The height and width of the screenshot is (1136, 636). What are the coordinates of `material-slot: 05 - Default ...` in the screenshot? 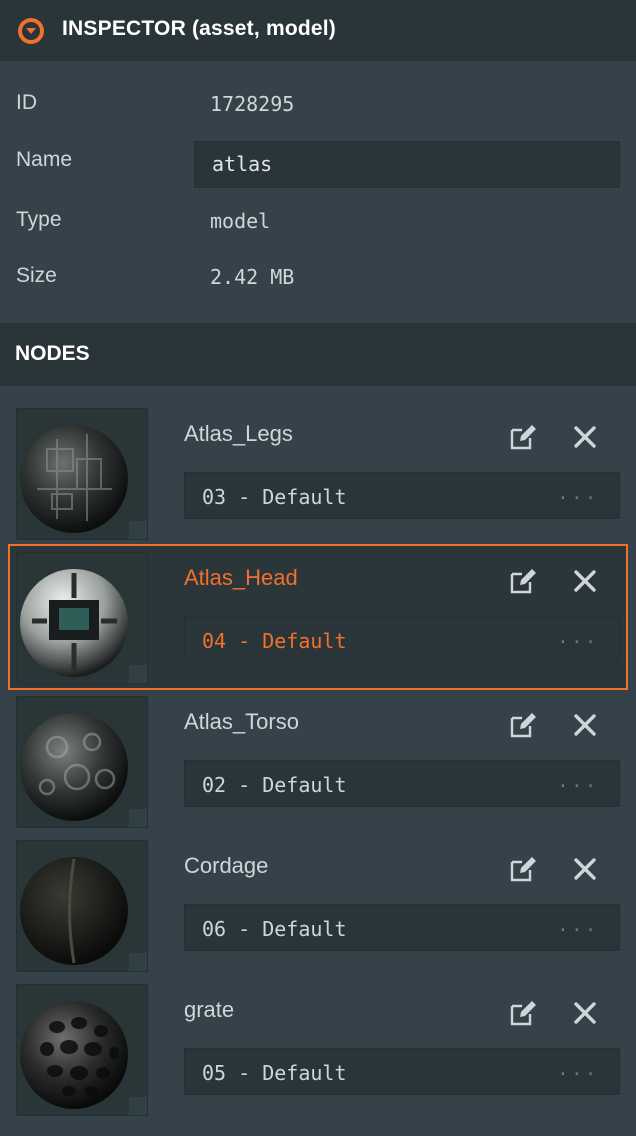 It's located at (402, 1071).